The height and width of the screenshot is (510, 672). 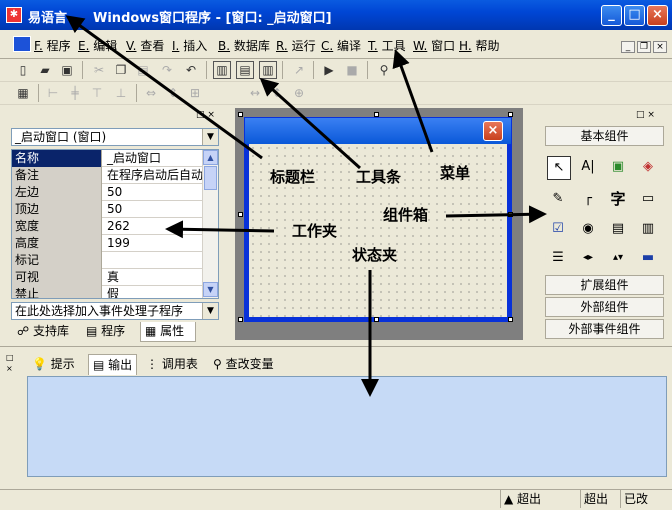 I want to click on redo-icon: ↷, so click(x=167, y=70).